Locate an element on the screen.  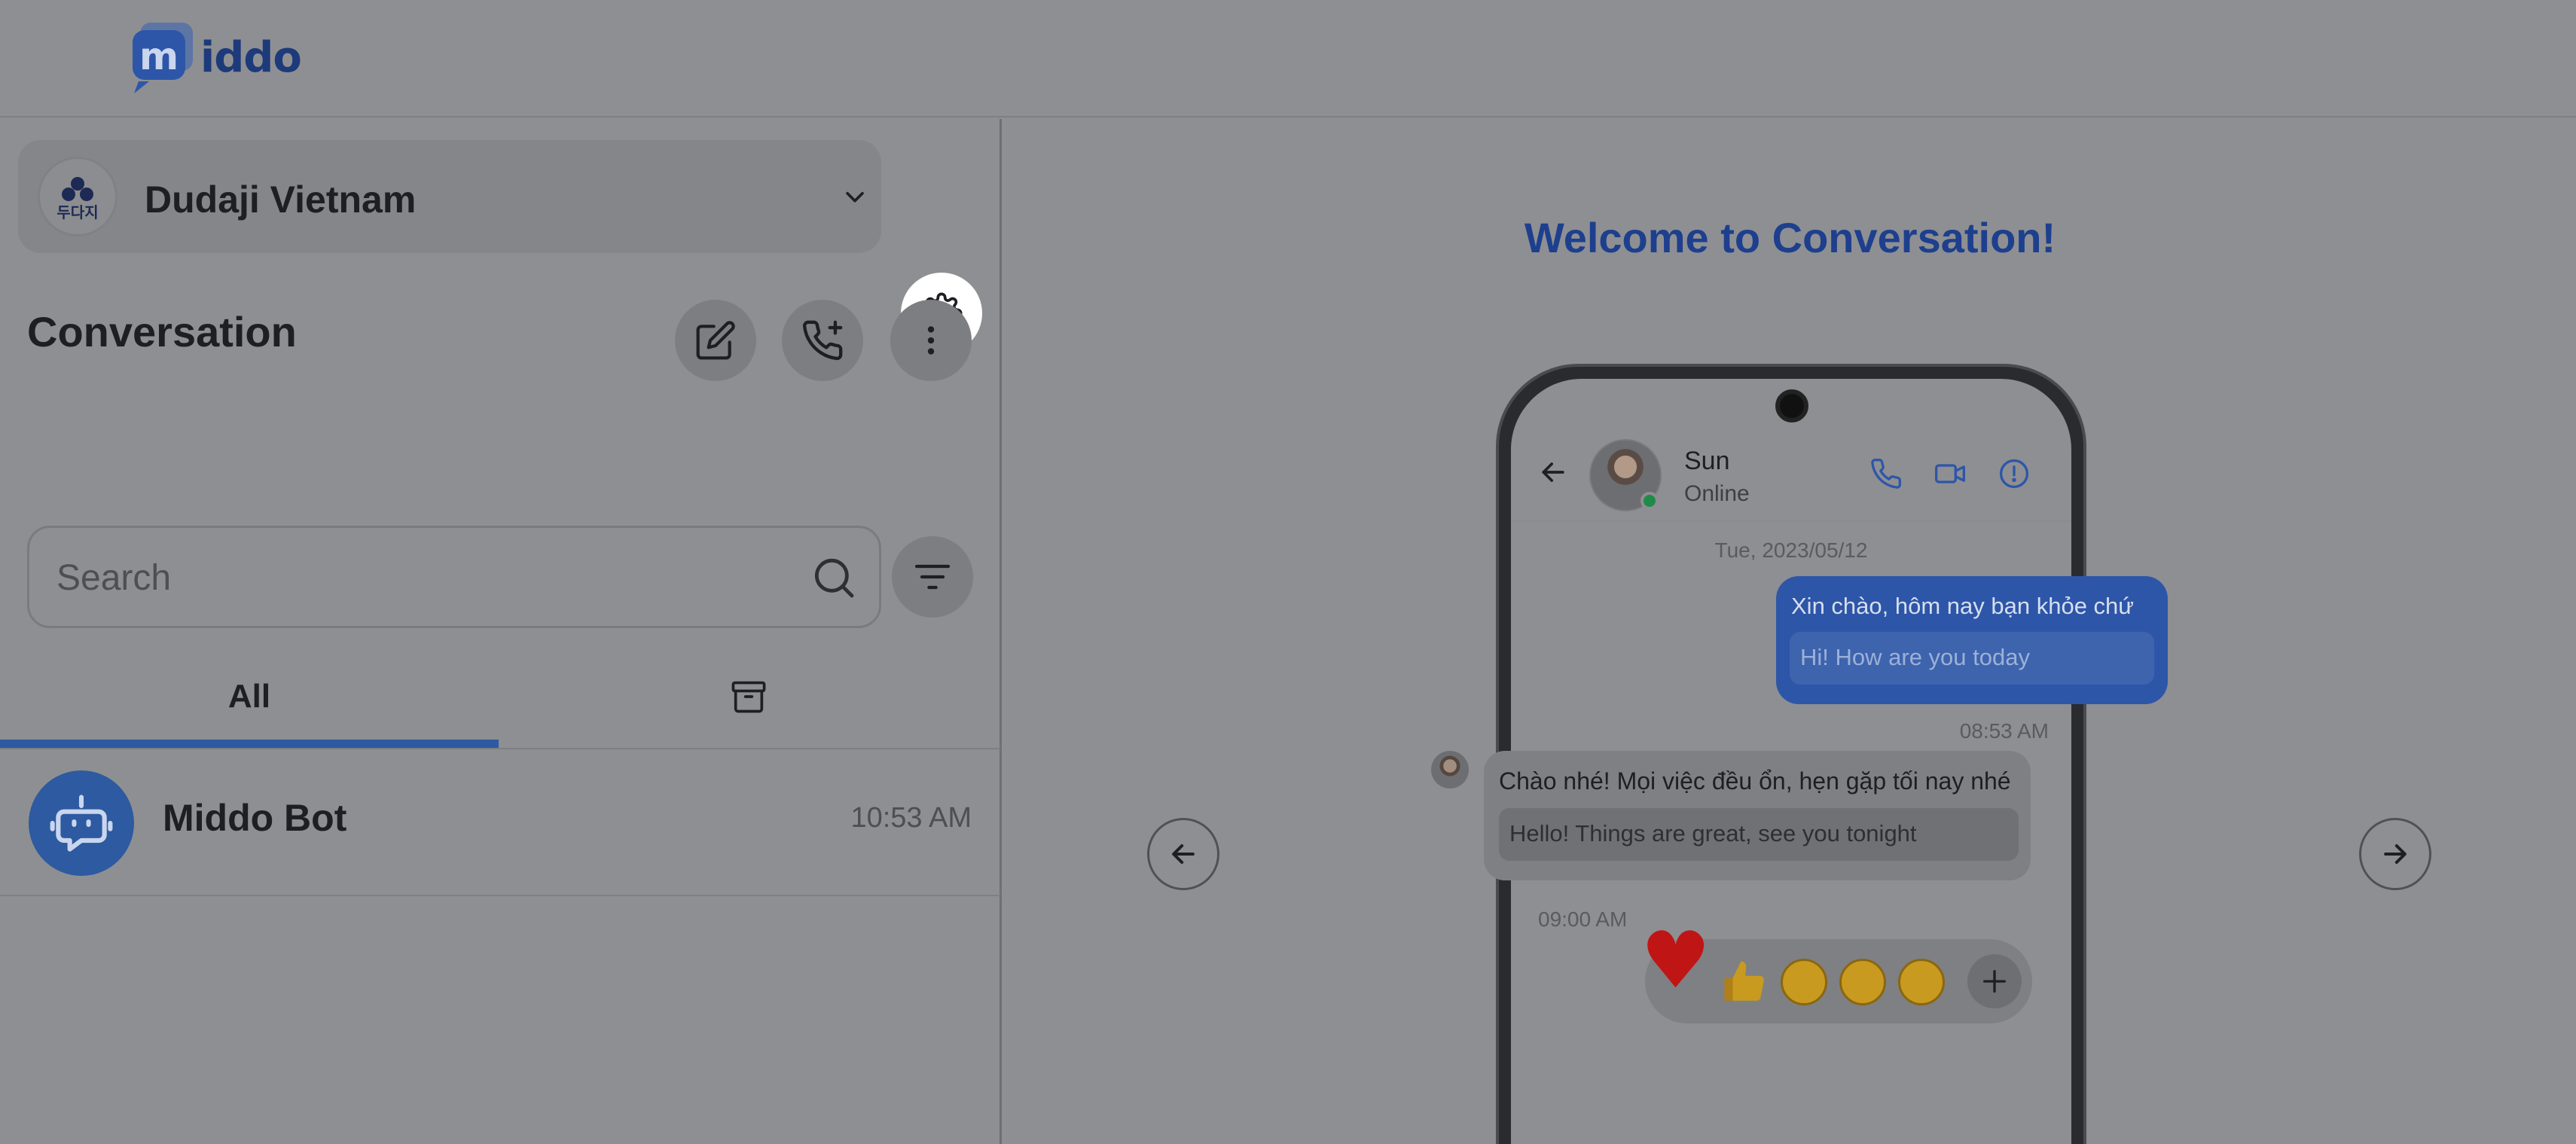
filter-button is located at coordinates (933, 577).